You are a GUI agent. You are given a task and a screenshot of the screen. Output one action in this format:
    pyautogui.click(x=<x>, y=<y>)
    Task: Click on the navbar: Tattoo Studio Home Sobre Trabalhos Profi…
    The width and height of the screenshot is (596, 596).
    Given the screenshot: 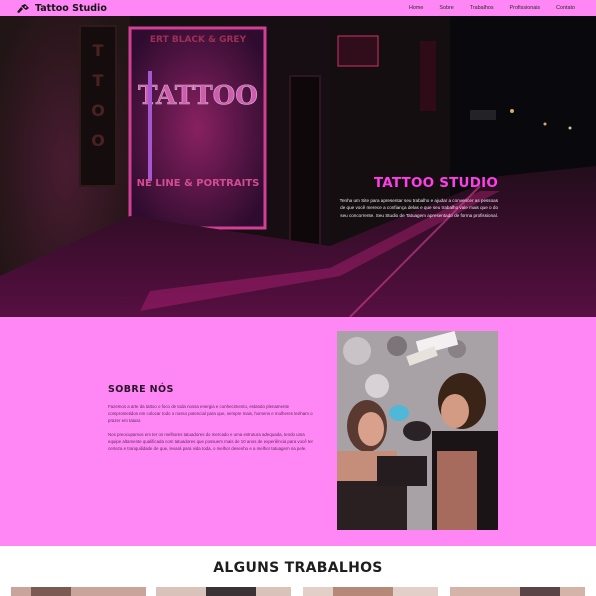 What is the action you would take?
    pyautogui.click(x=298, y=8)
    